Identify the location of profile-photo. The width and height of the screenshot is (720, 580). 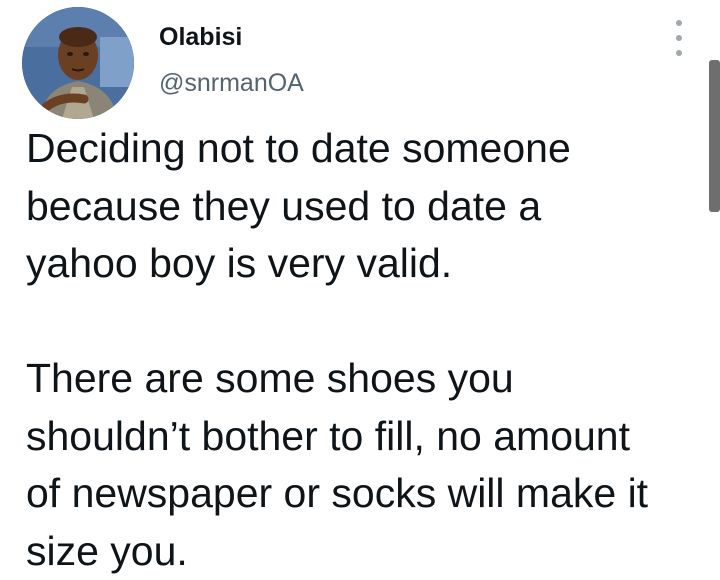
(78, 63).